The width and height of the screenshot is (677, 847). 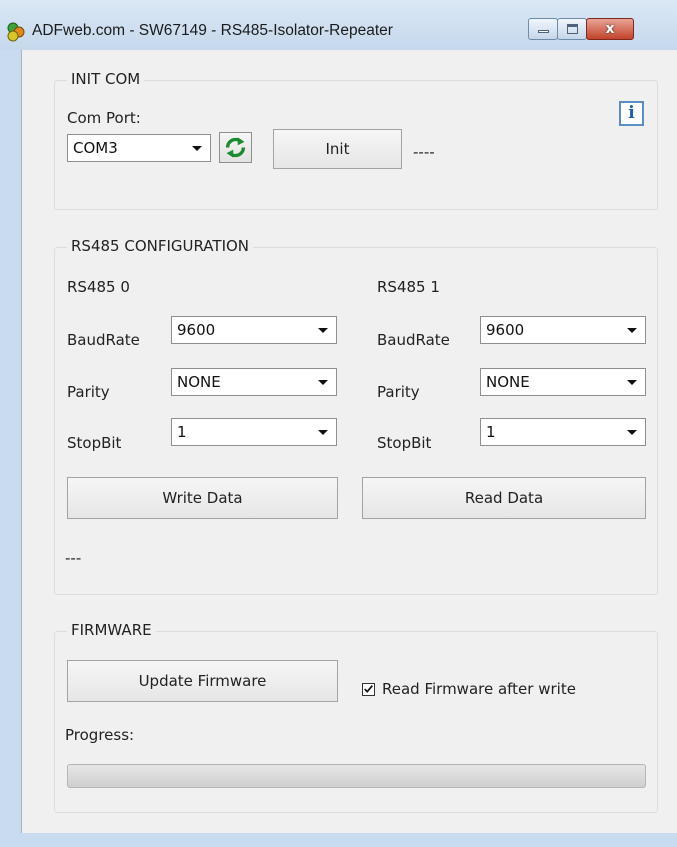 What do you see at coordinates (338, 840) in the screenshot?
I see `window-bottom-frame` at bounding box center [338, 840].